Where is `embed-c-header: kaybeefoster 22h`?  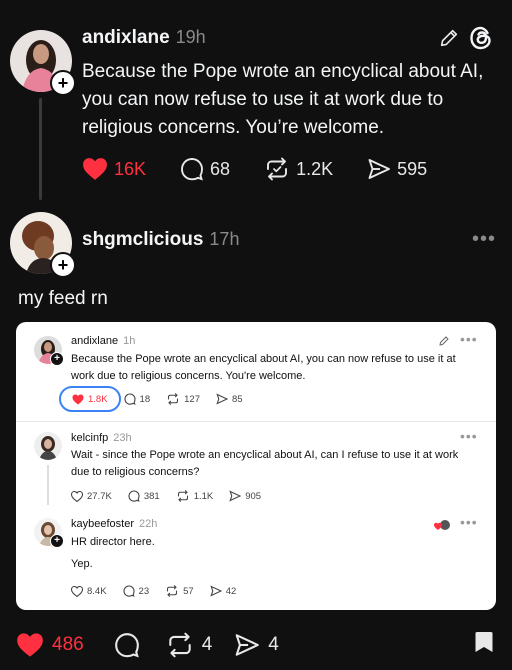
embed-c-header: kaybeefoster 22h is located at coordinates (114, 524).